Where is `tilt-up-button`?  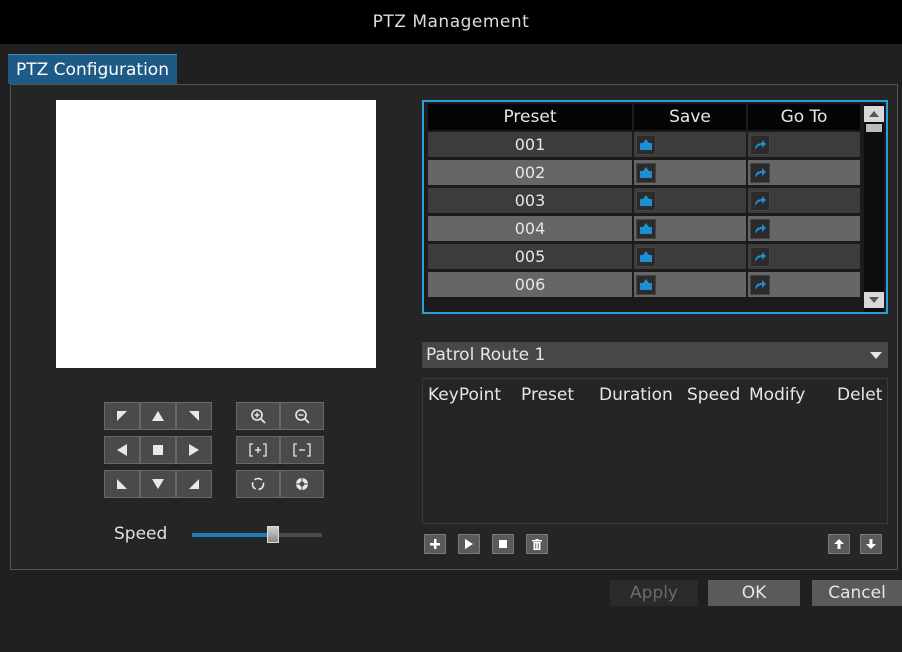 tilt-up-button is located at coordinates (158, 416).